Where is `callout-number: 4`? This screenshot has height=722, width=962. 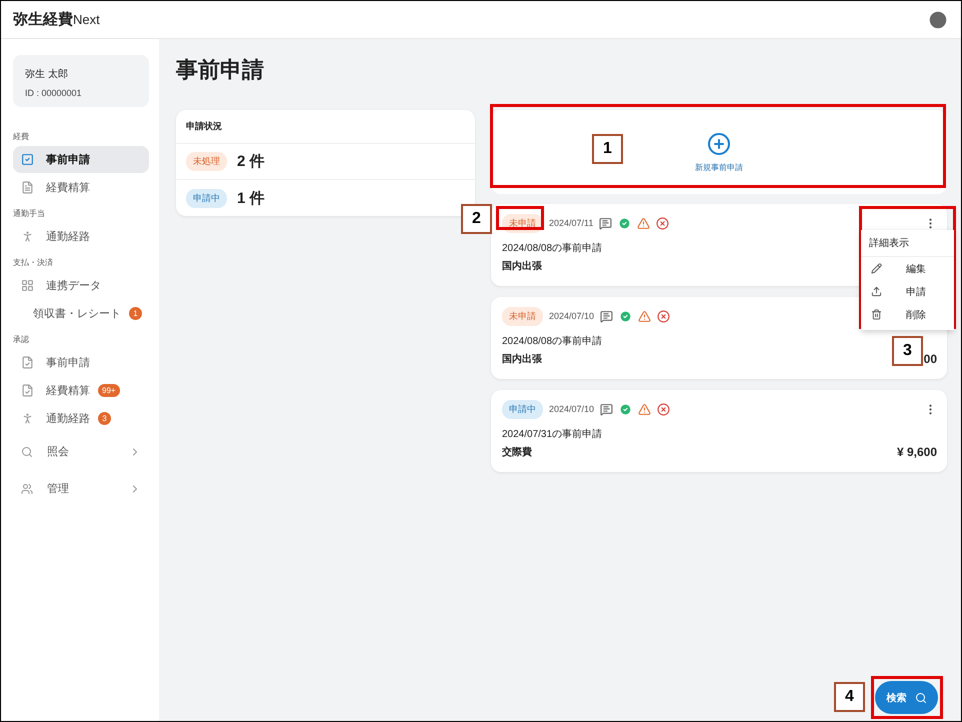
callout-number: 4 is located at coordinates (849, 697).